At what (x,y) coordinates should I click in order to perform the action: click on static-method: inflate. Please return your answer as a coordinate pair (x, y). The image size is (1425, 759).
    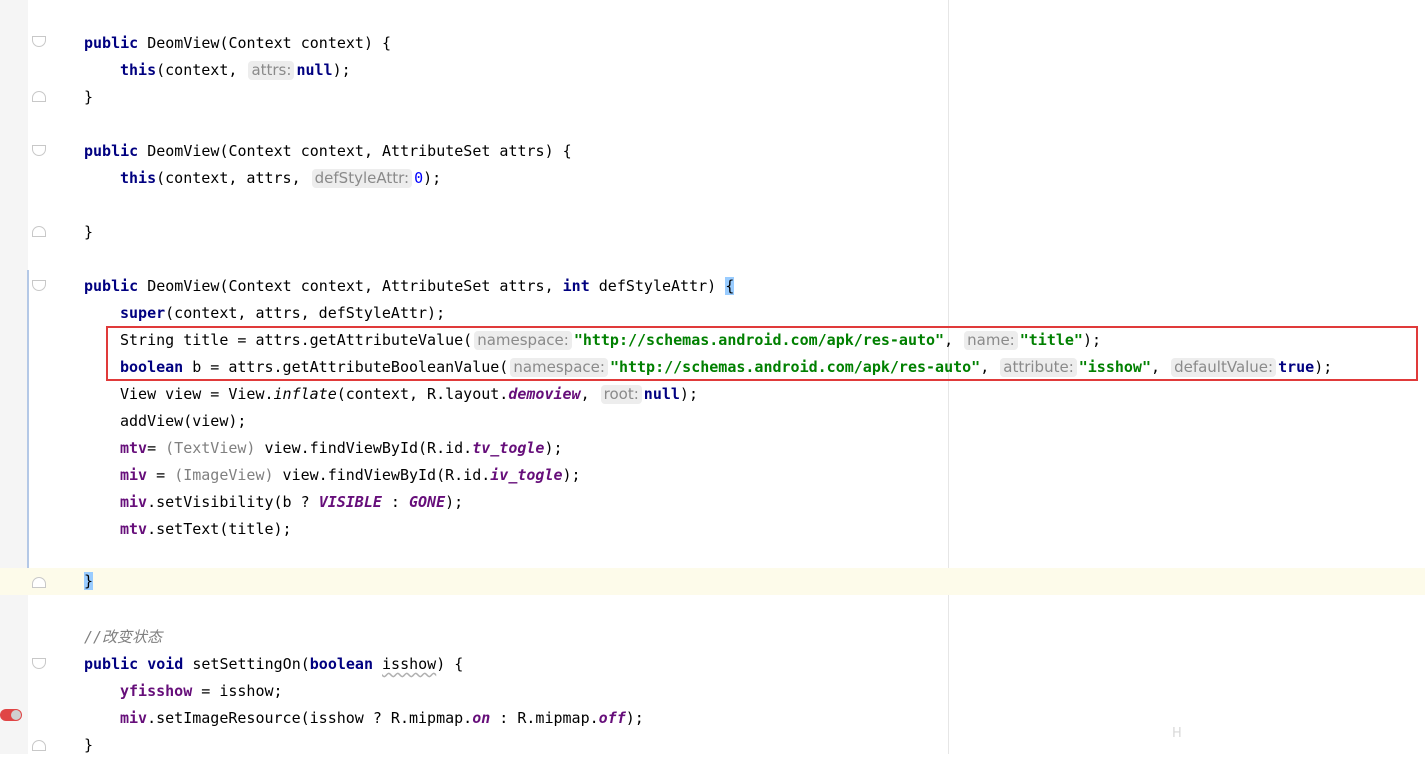
    Looking at the image, I should click on (305, 394).